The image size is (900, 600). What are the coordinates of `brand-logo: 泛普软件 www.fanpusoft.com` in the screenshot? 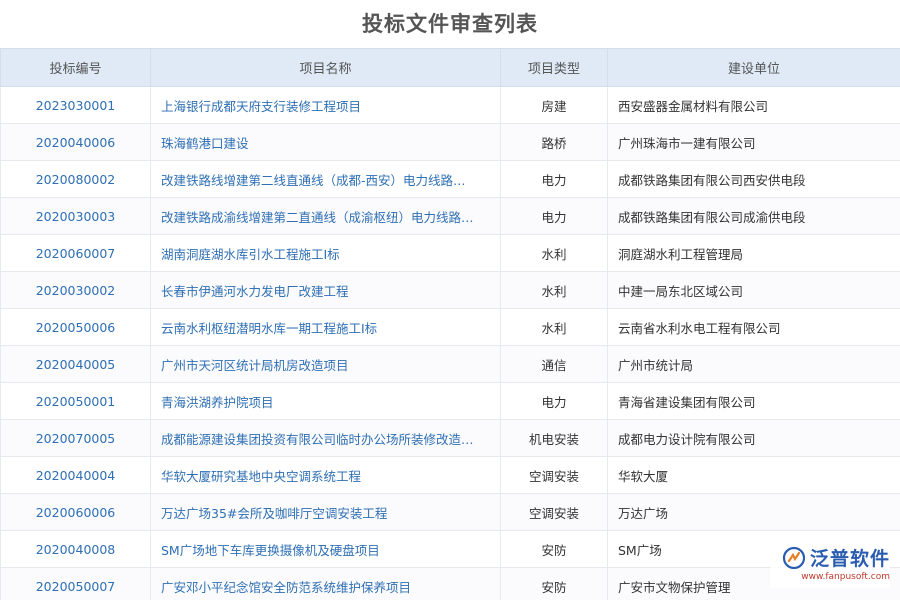 It's located at (830, 566).